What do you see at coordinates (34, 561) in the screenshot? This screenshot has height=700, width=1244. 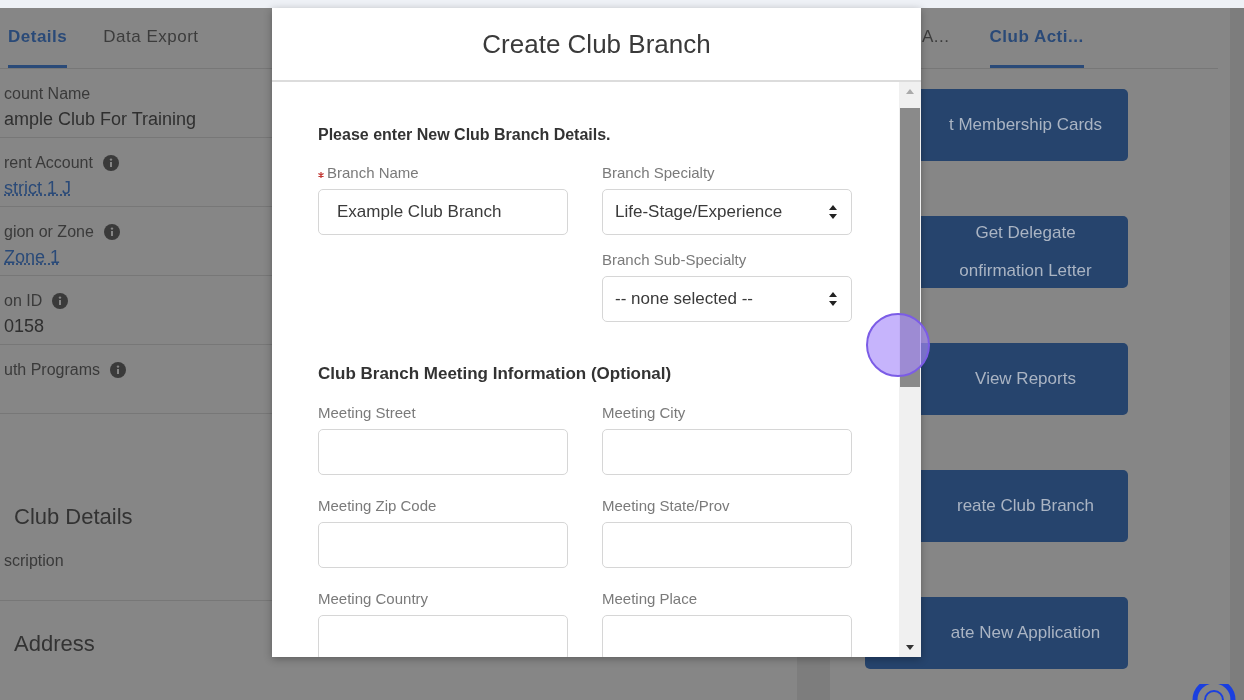 I see `field-label: scription` at bounding box center [34, 561].